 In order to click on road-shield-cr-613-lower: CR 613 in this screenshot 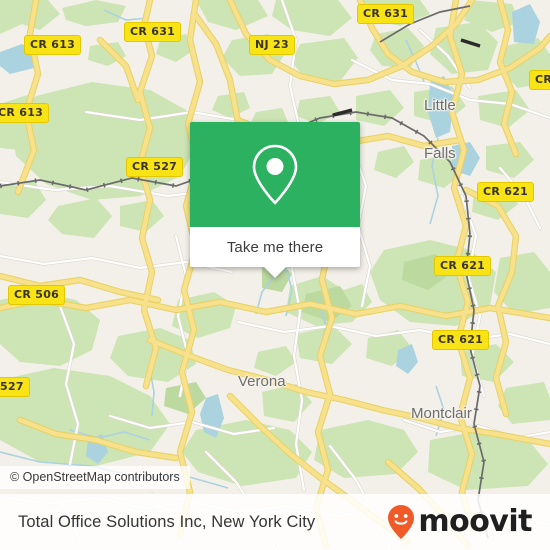, I will do `click(25, 113)`.